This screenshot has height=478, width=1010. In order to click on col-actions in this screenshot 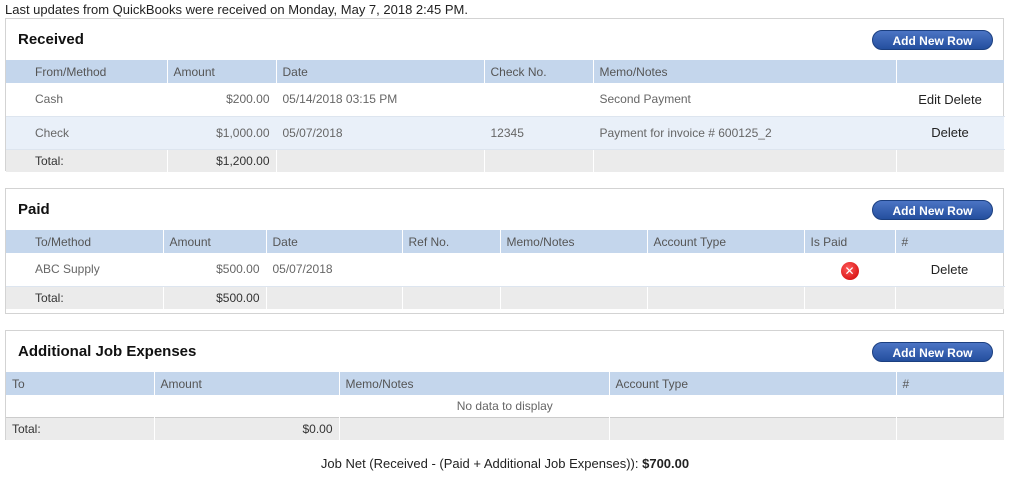, I will do `click(950, 71)`.